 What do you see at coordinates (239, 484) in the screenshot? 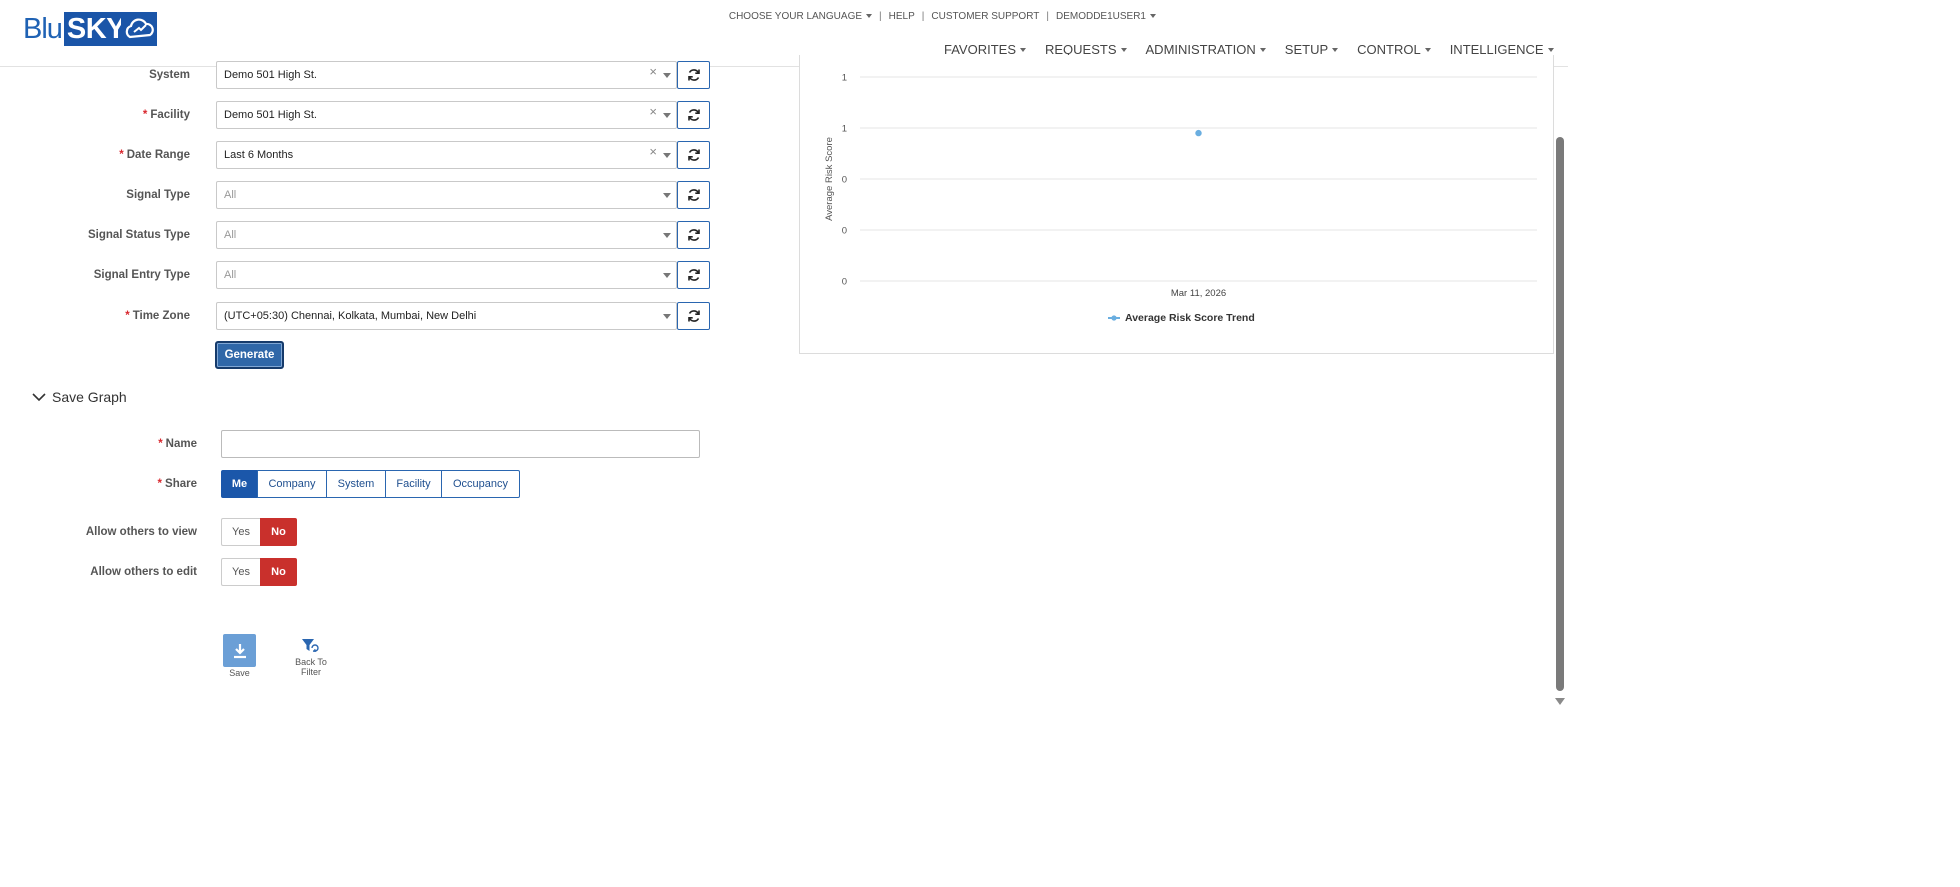
I see `share-option-me: Me` at bounding box center [239, 484].